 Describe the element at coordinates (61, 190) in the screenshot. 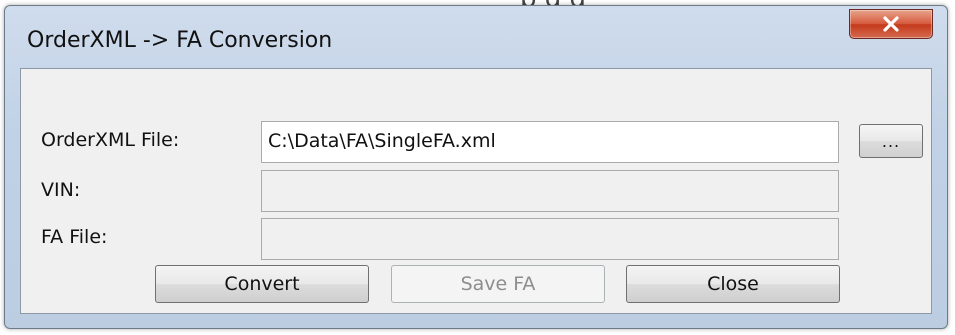

I see `vin-label: VIN:` at that location.